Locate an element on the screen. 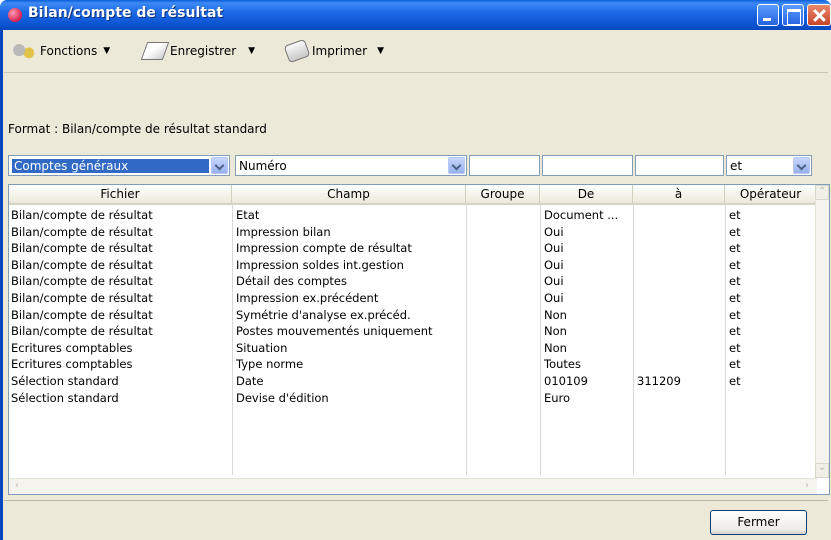 This screenshot has width=831, height=540. cell-champ: Impression soldes int.gestion is located at coordinates (320, 264).